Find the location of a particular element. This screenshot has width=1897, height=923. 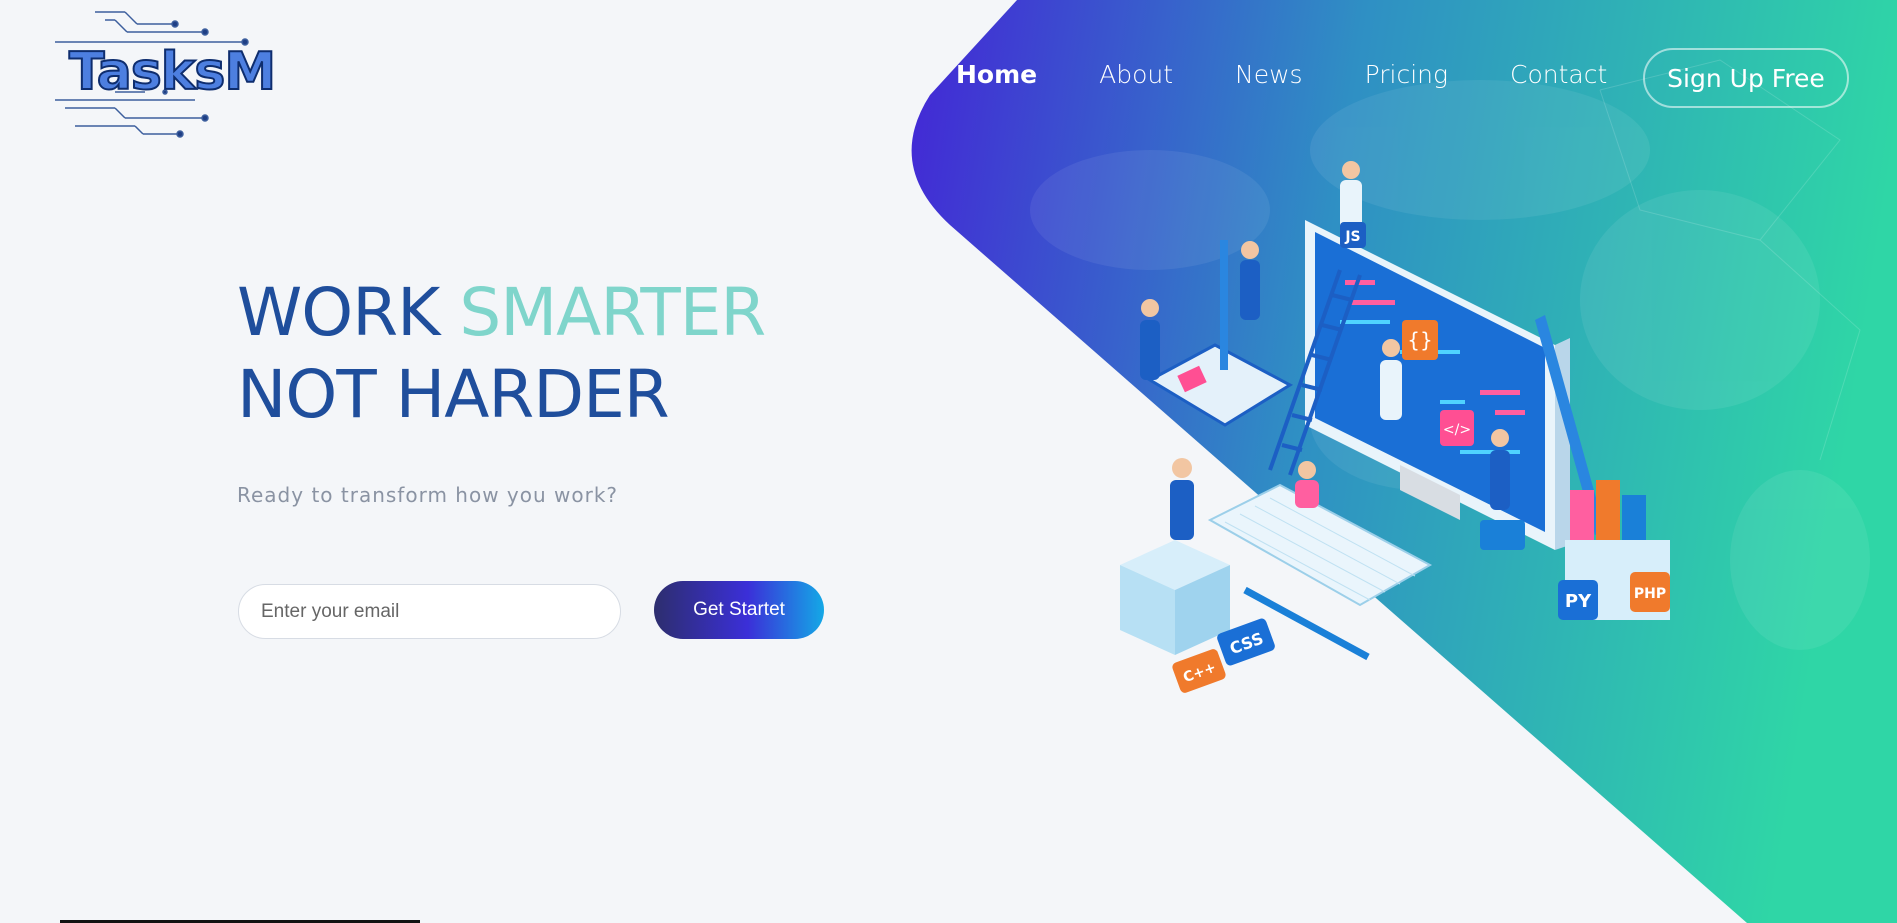

logo: TasksM is located at coordinates (166, 73).